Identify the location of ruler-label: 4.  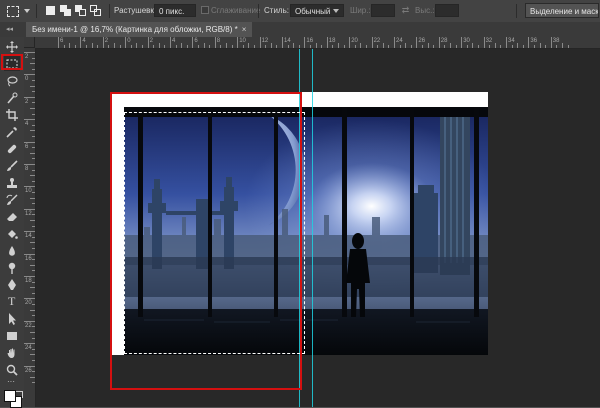
(84, 41).